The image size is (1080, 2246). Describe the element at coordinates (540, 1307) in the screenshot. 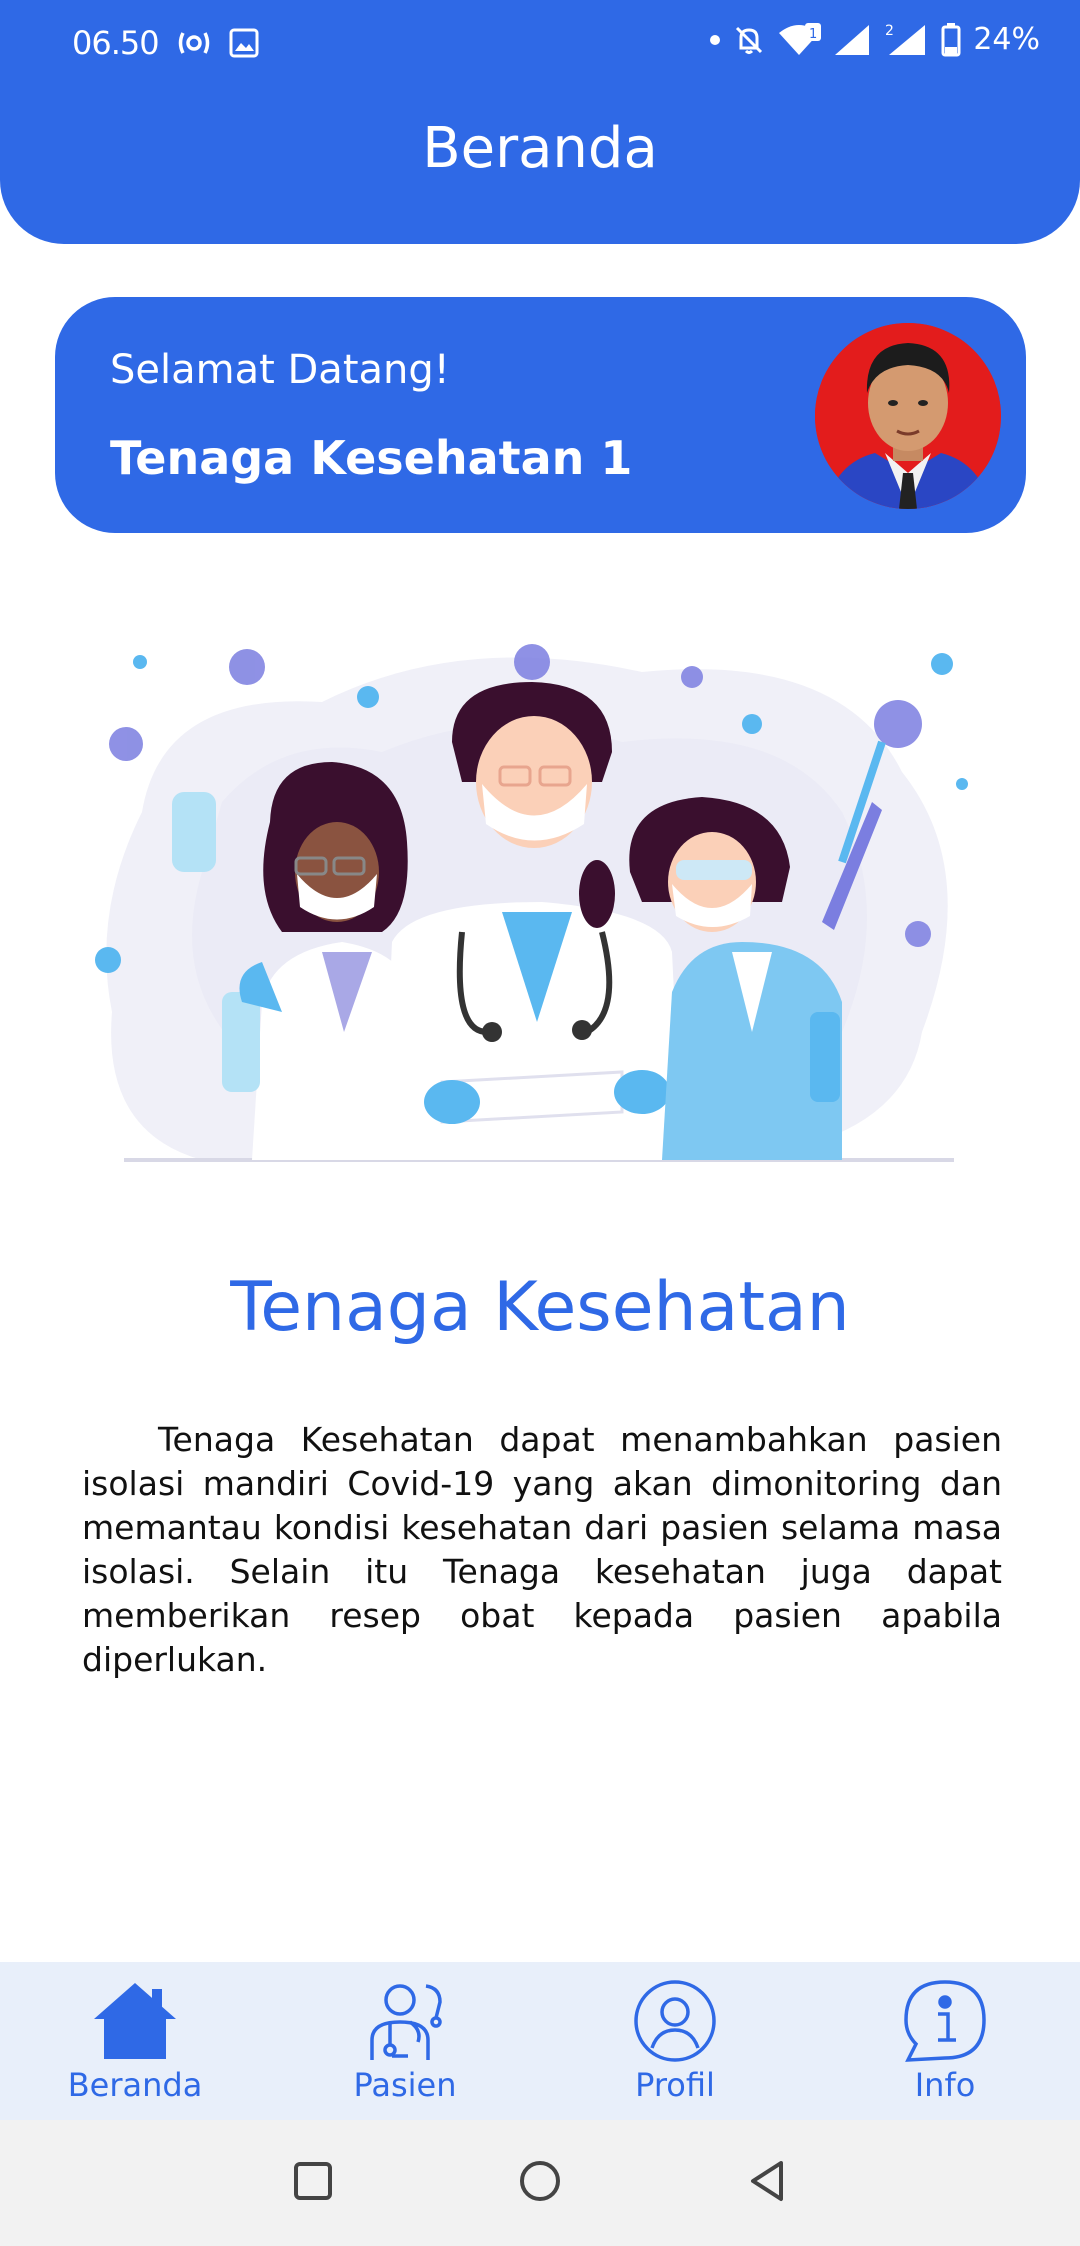

I see `section-title: Tenaga Kesehatan` at that location.